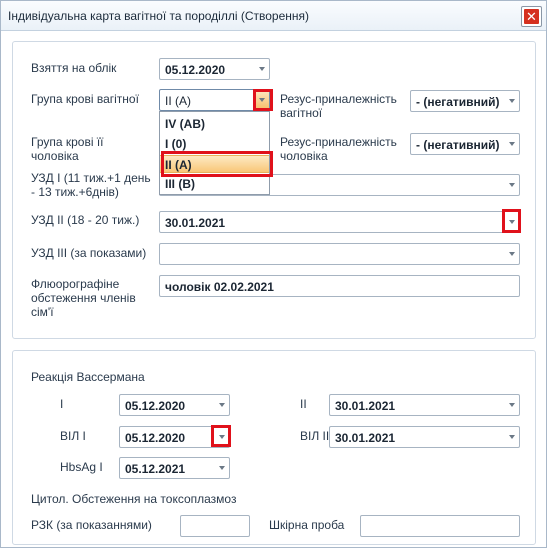 The image size is (547, 548). What do you see at coordinates (219, 287) in the screenshot?
I see `fluoro-value: чоловік 02.02.2021` at bounding box center [219, 287].